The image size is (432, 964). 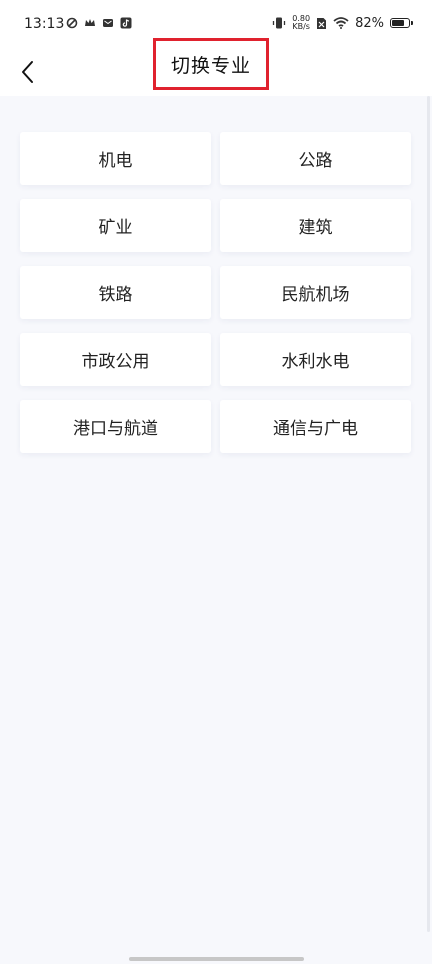 I want to click on title-highlight-box: 切换专业, so click(x=211, y=64).